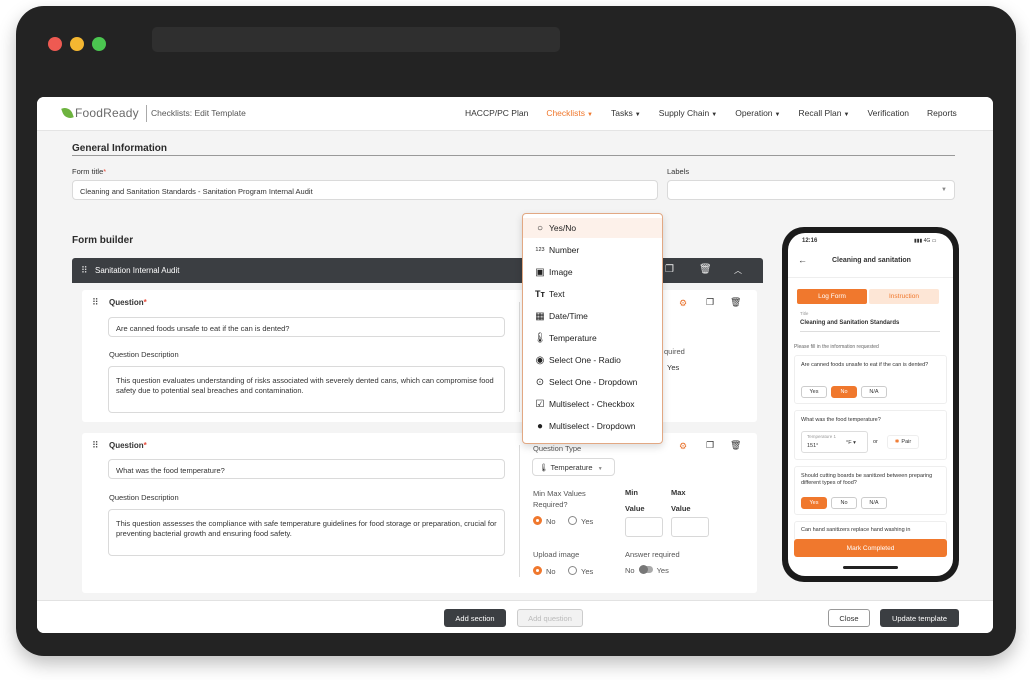  Describe the element at coordinates (540, 250) in the screenshot. I see `number-icon: 123` at that location.